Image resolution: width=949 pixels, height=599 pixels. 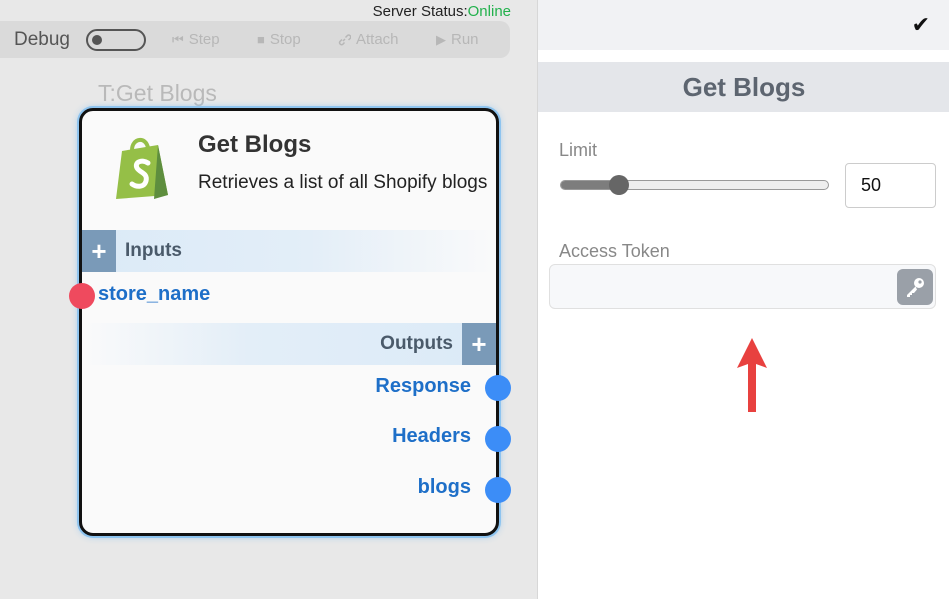 I want to click on access-token-field, so click(x=742, y=286).